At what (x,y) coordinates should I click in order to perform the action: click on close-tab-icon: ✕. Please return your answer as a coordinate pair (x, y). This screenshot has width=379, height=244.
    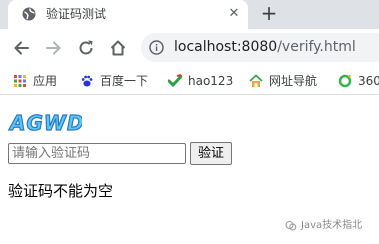
    Looking at the image, I should click on (234, 14).